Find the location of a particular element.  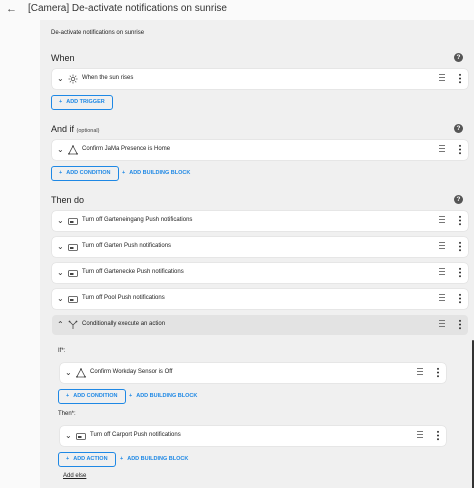

conditional-action-row: ⌃ Conditionally execute an action is located at coordinates (260, 325).